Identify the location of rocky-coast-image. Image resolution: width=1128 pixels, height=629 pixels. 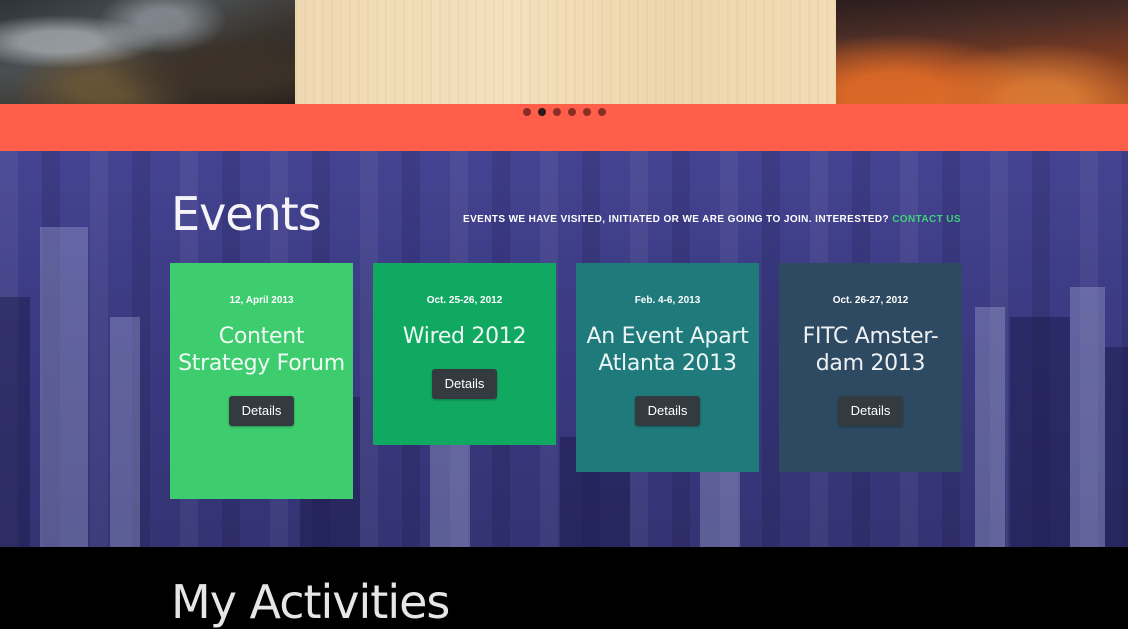
(147, 52).